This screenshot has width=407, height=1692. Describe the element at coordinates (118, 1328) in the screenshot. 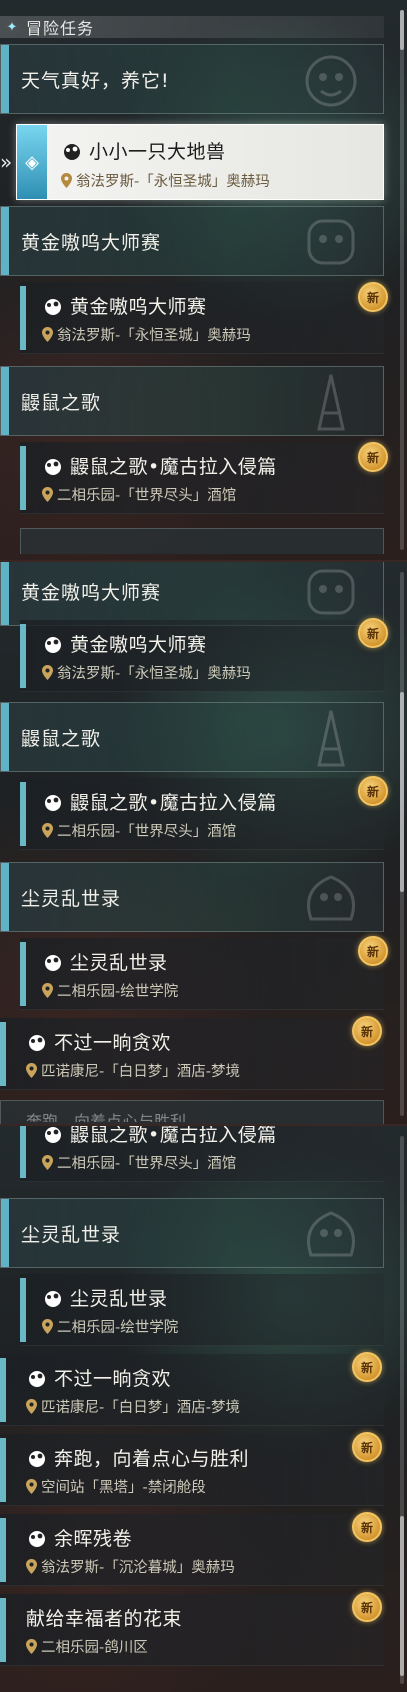

I see `quest-location: 二相乐园-绘世学院` at that location.